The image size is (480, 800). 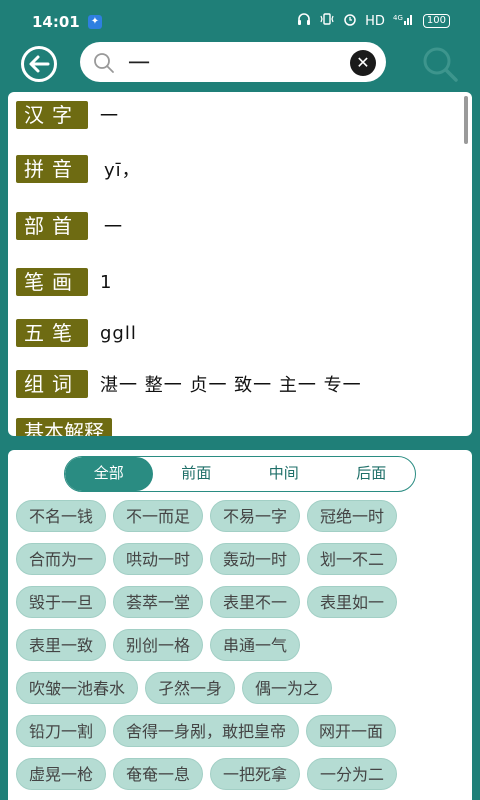 What do you see at coordinates (158, 602) in the screenshot?
I see `idiom-chip: 荟萃一堂` at bounding box center [158, 602].